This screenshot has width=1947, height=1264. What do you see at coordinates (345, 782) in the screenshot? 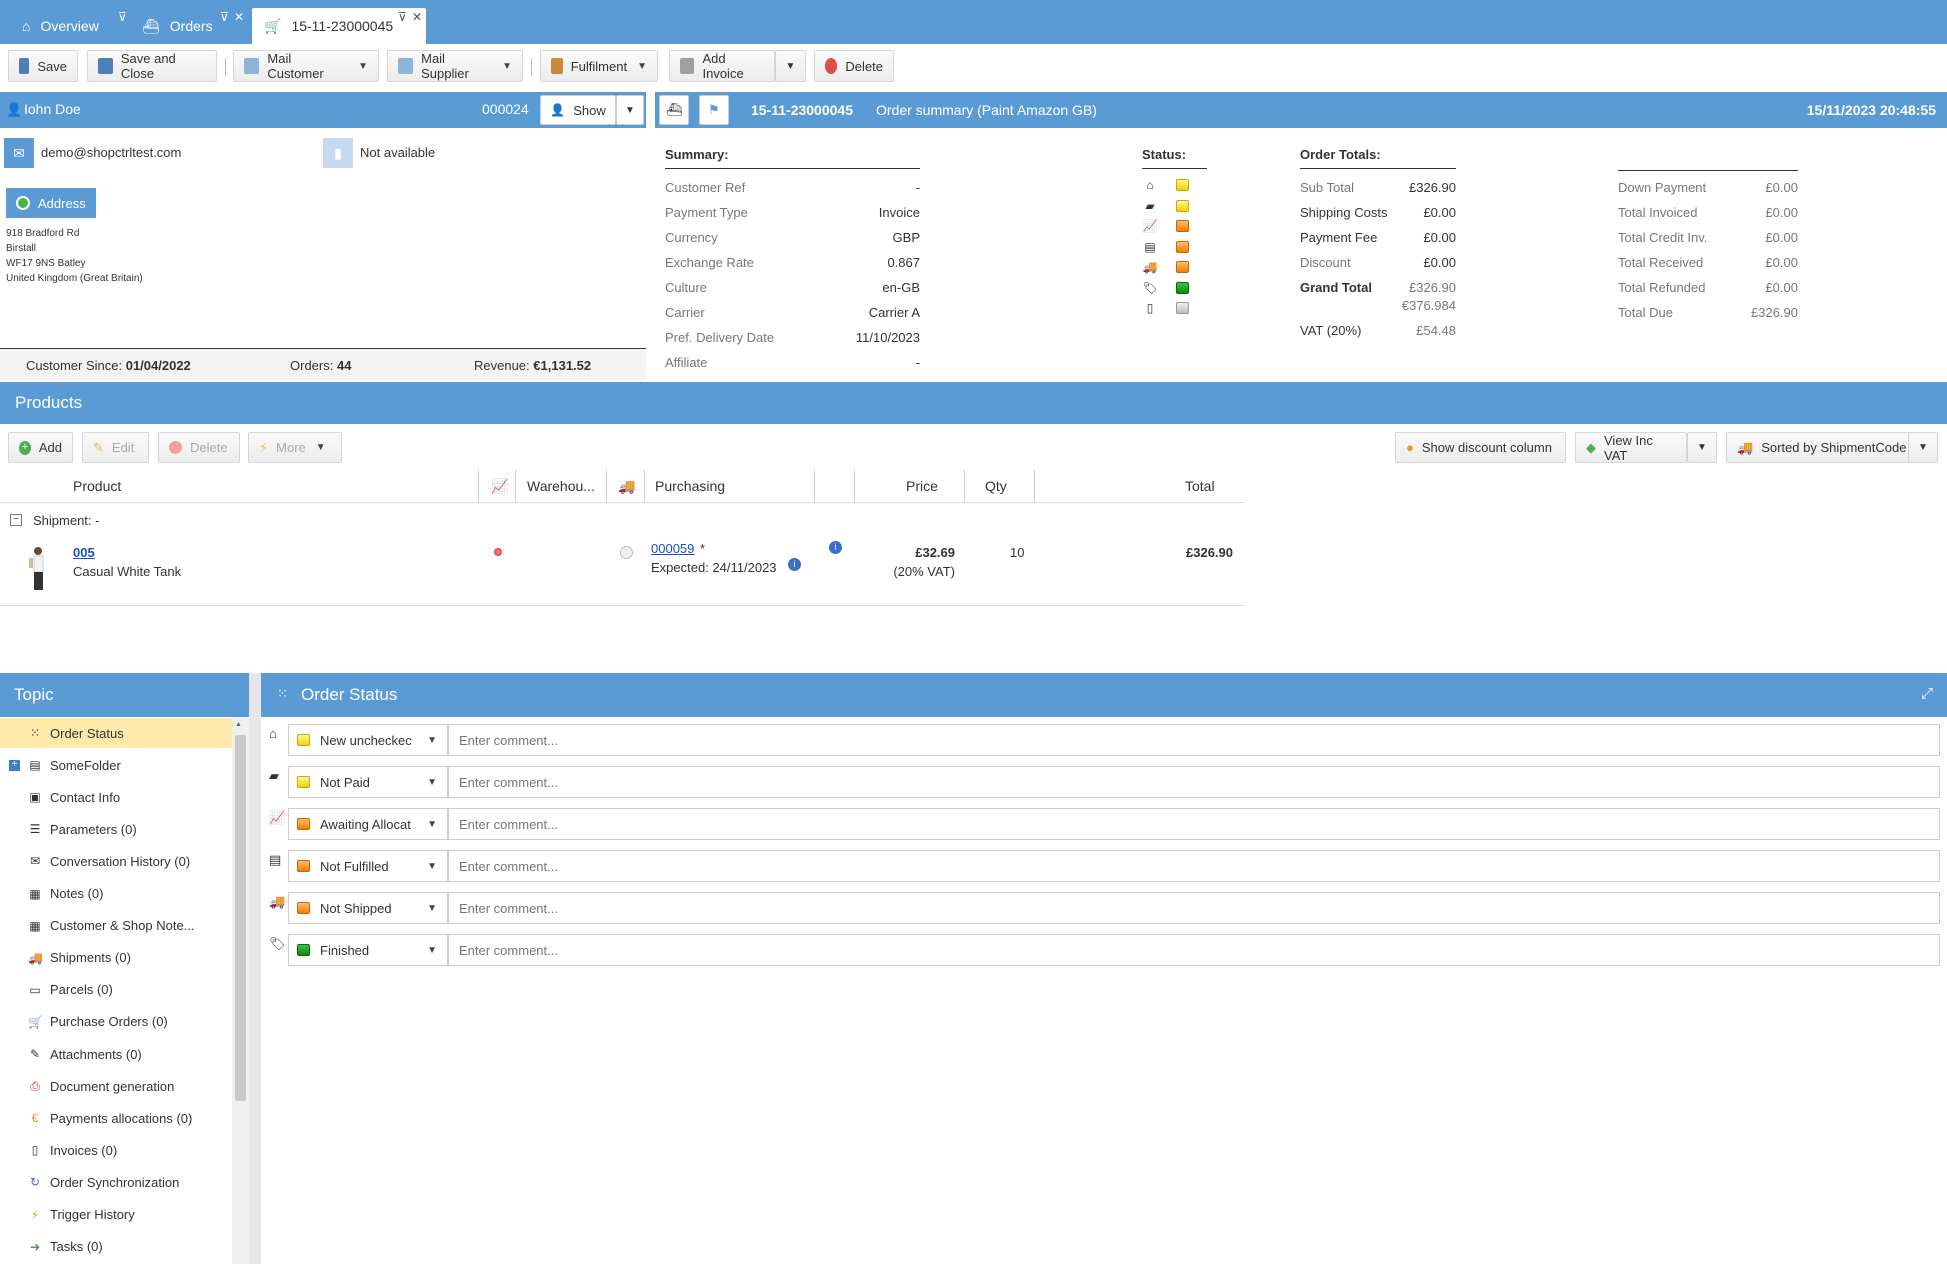
I see `status-select-value: Not Paid` at bounding box center [345, 782].